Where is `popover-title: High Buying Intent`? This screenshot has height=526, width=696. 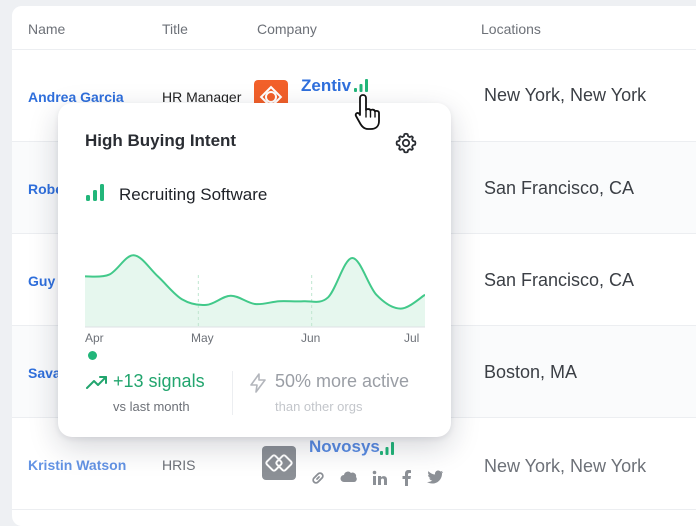
popover-title: High Buying Intent is located at coordinates (161, 140).